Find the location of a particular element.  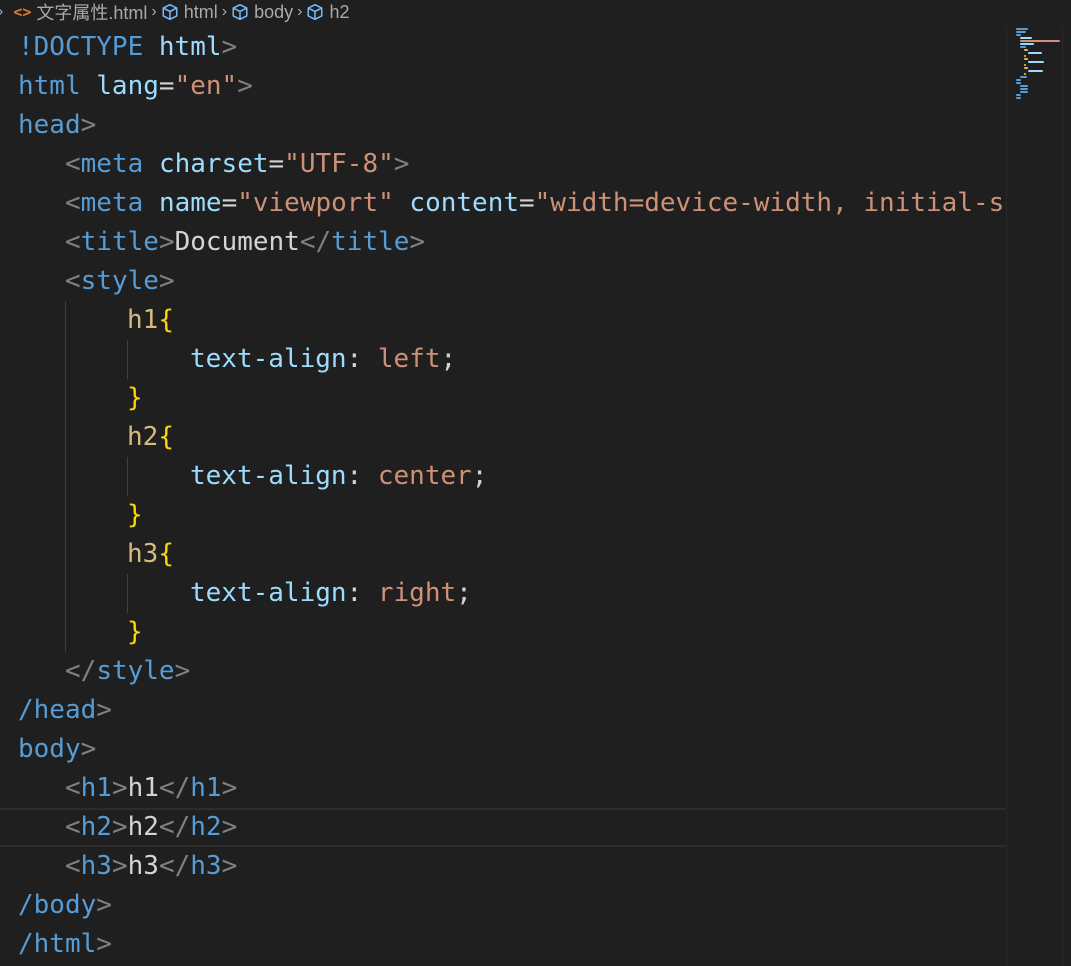

string-token: "en" is located at coordinates (206, 86).